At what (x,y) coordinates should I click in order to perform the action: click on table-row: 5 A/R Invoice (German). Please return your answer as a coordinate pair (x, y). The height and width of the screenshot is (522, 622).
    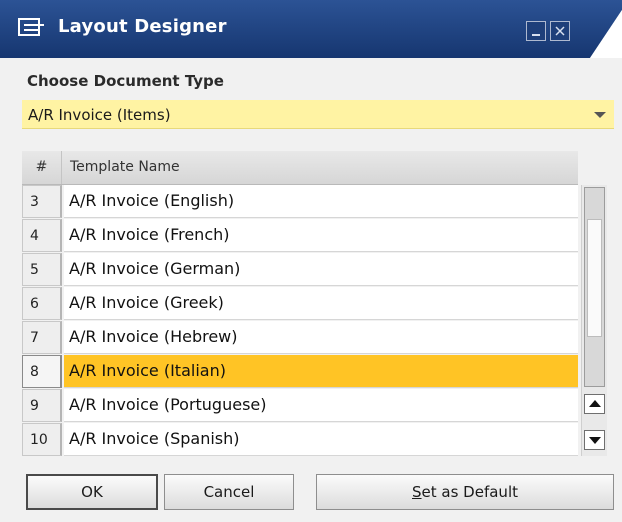
    Looking at the image, I should click on (301, 270).